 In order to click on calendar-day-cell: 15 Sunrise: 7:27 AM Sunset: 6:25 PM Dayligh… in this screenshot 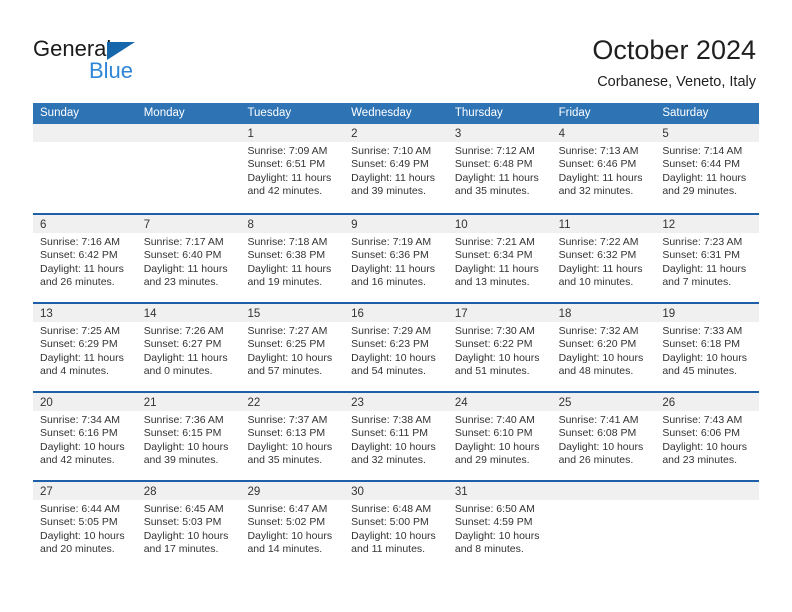, I will do `click(292, 347)`.